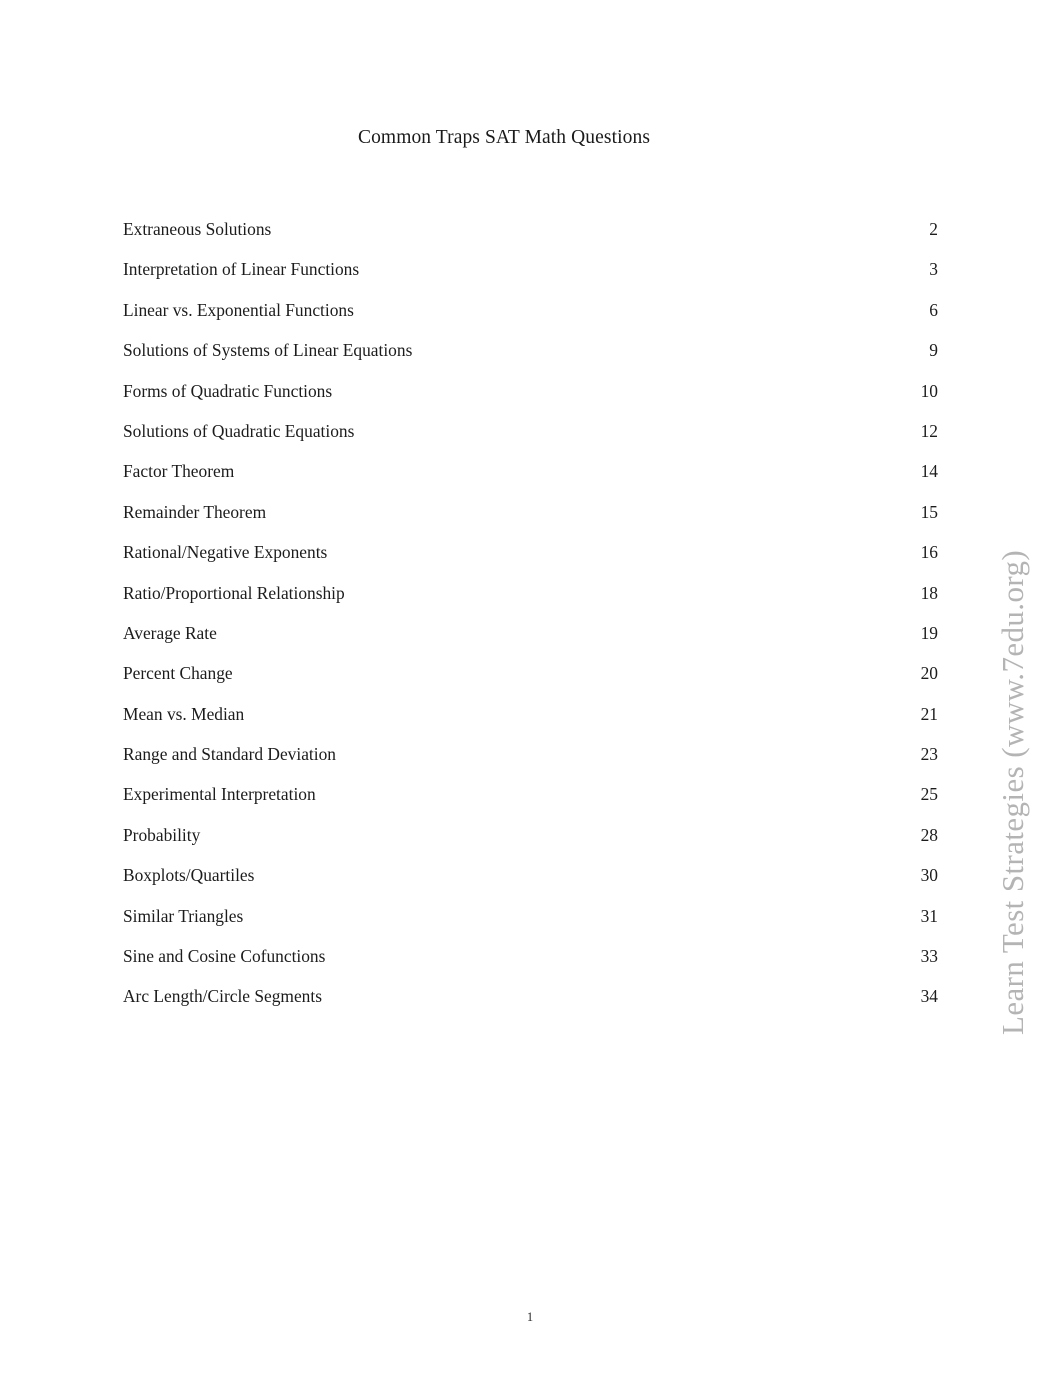  I want to click on toc-entry-label: Boxplots/Quartiles, so click(189, 875).